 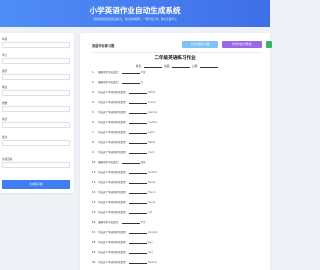 What do you see at coordinates (200, 44) in the screenshot?
I see `print-button: 打印当前练习题` at bounding box center [200, 44].